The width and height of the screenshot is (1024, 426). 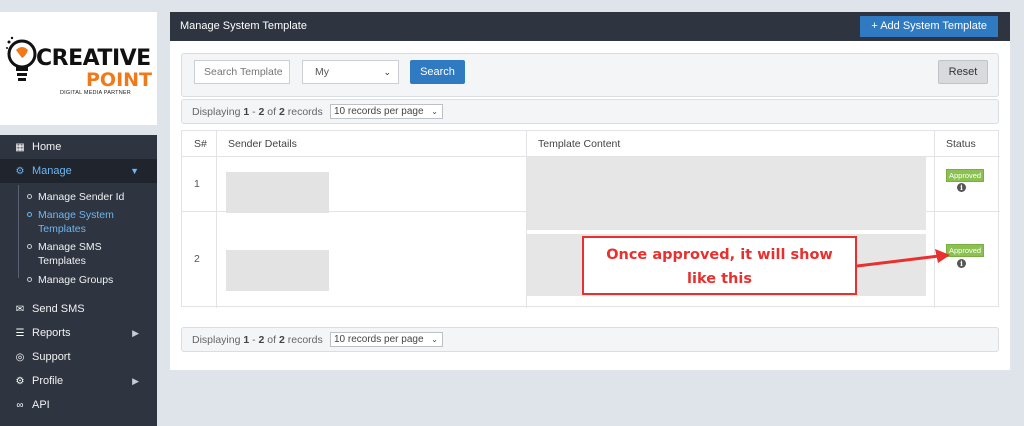 What do you see at coordinates (93, 197) in the screenshot?
I see `sidebar-subitem-sender-id: Manage Sender Id` at bounding box center [93, 197].